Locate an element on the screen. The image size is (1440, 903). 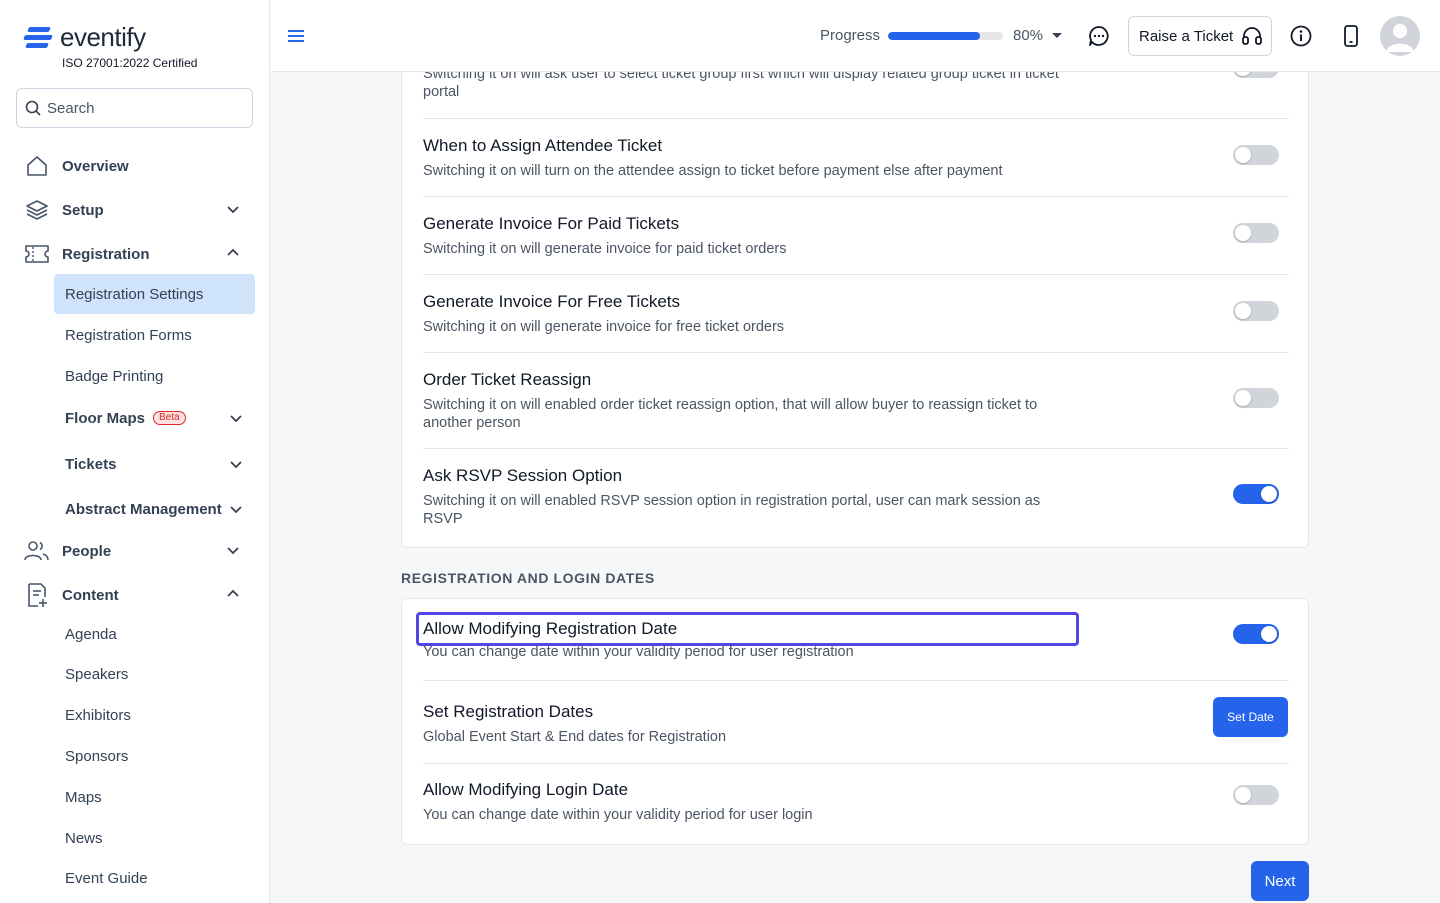
progress-bar is located at coordinates (945, 36).